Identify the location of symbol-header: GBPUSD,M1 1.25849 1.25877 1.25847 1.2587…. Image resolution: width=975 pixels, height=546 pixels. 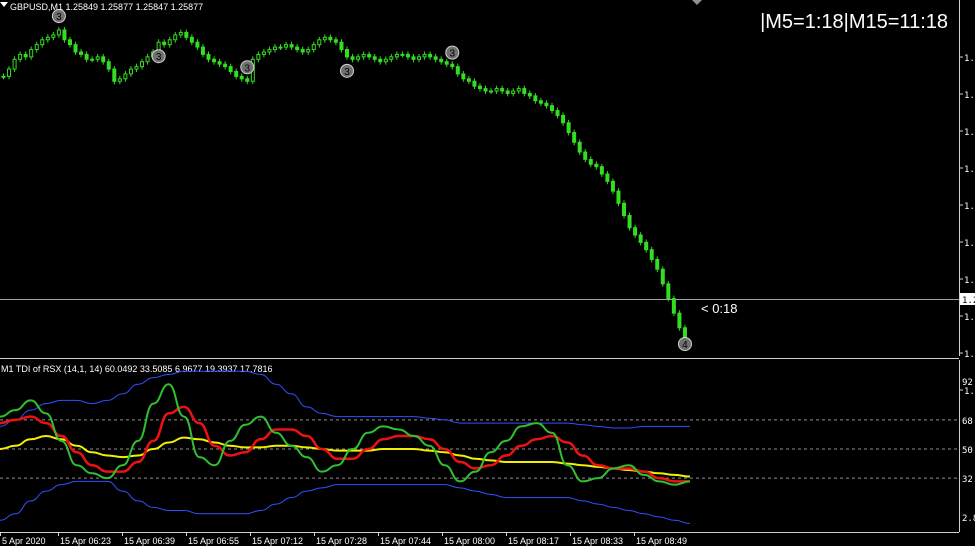
(106, 7).